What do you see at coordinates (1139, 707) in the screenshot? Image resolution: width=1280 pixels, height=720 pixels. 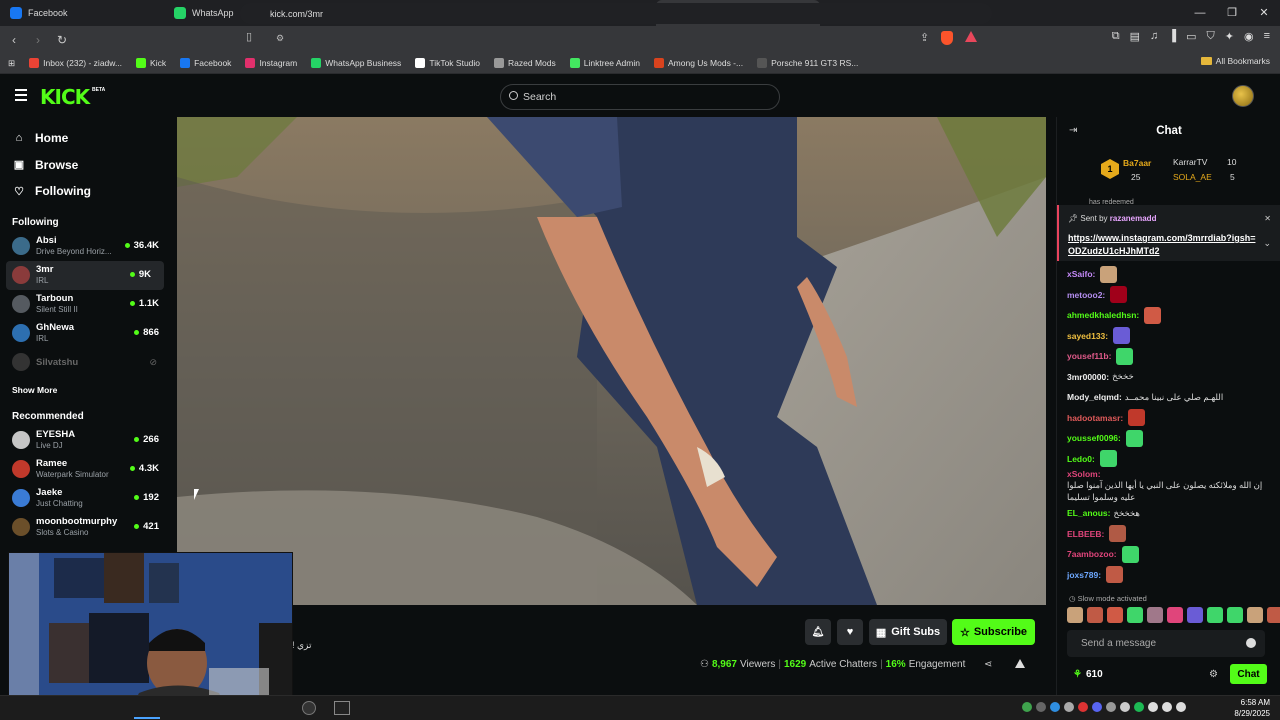 I see `spotify-icon` at bounding box center [1139, 707].